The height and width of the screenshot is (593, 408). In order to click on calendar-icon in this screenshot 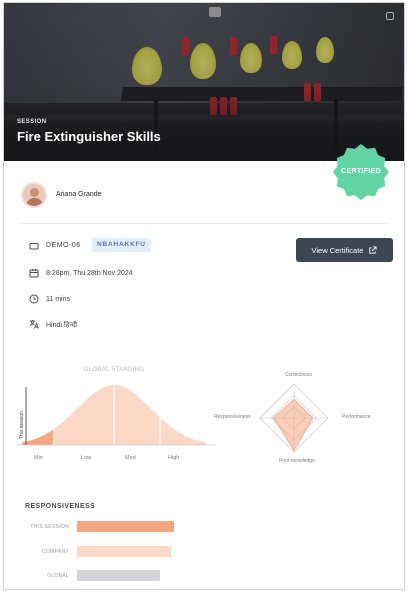, I will do `click(34, 273)`.